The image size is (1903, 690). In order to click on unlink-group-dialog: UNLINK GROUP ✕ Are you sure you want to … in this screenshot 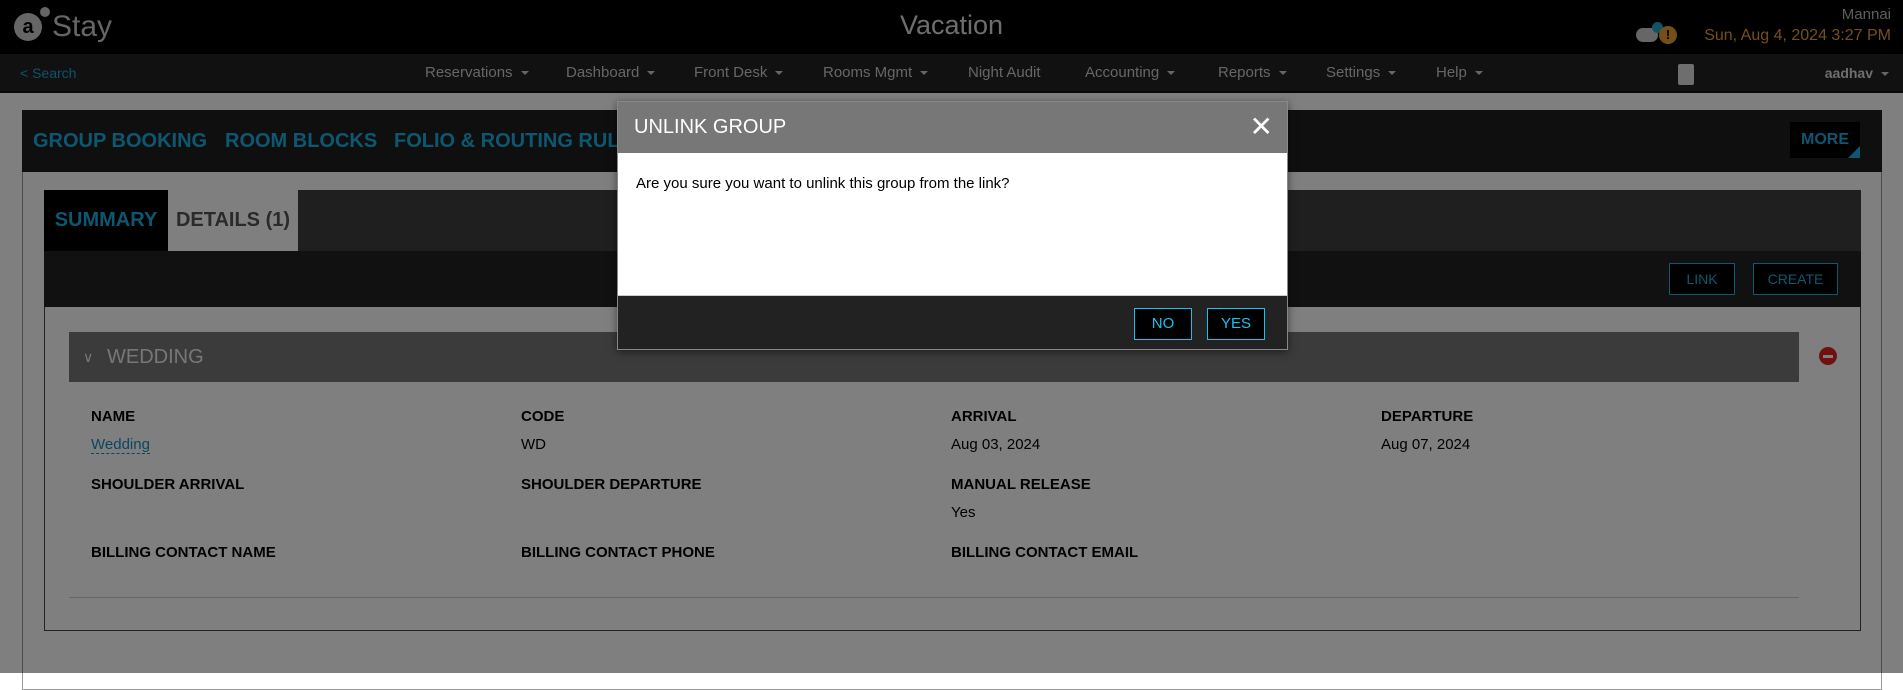, I will do `click(952, 225)`.